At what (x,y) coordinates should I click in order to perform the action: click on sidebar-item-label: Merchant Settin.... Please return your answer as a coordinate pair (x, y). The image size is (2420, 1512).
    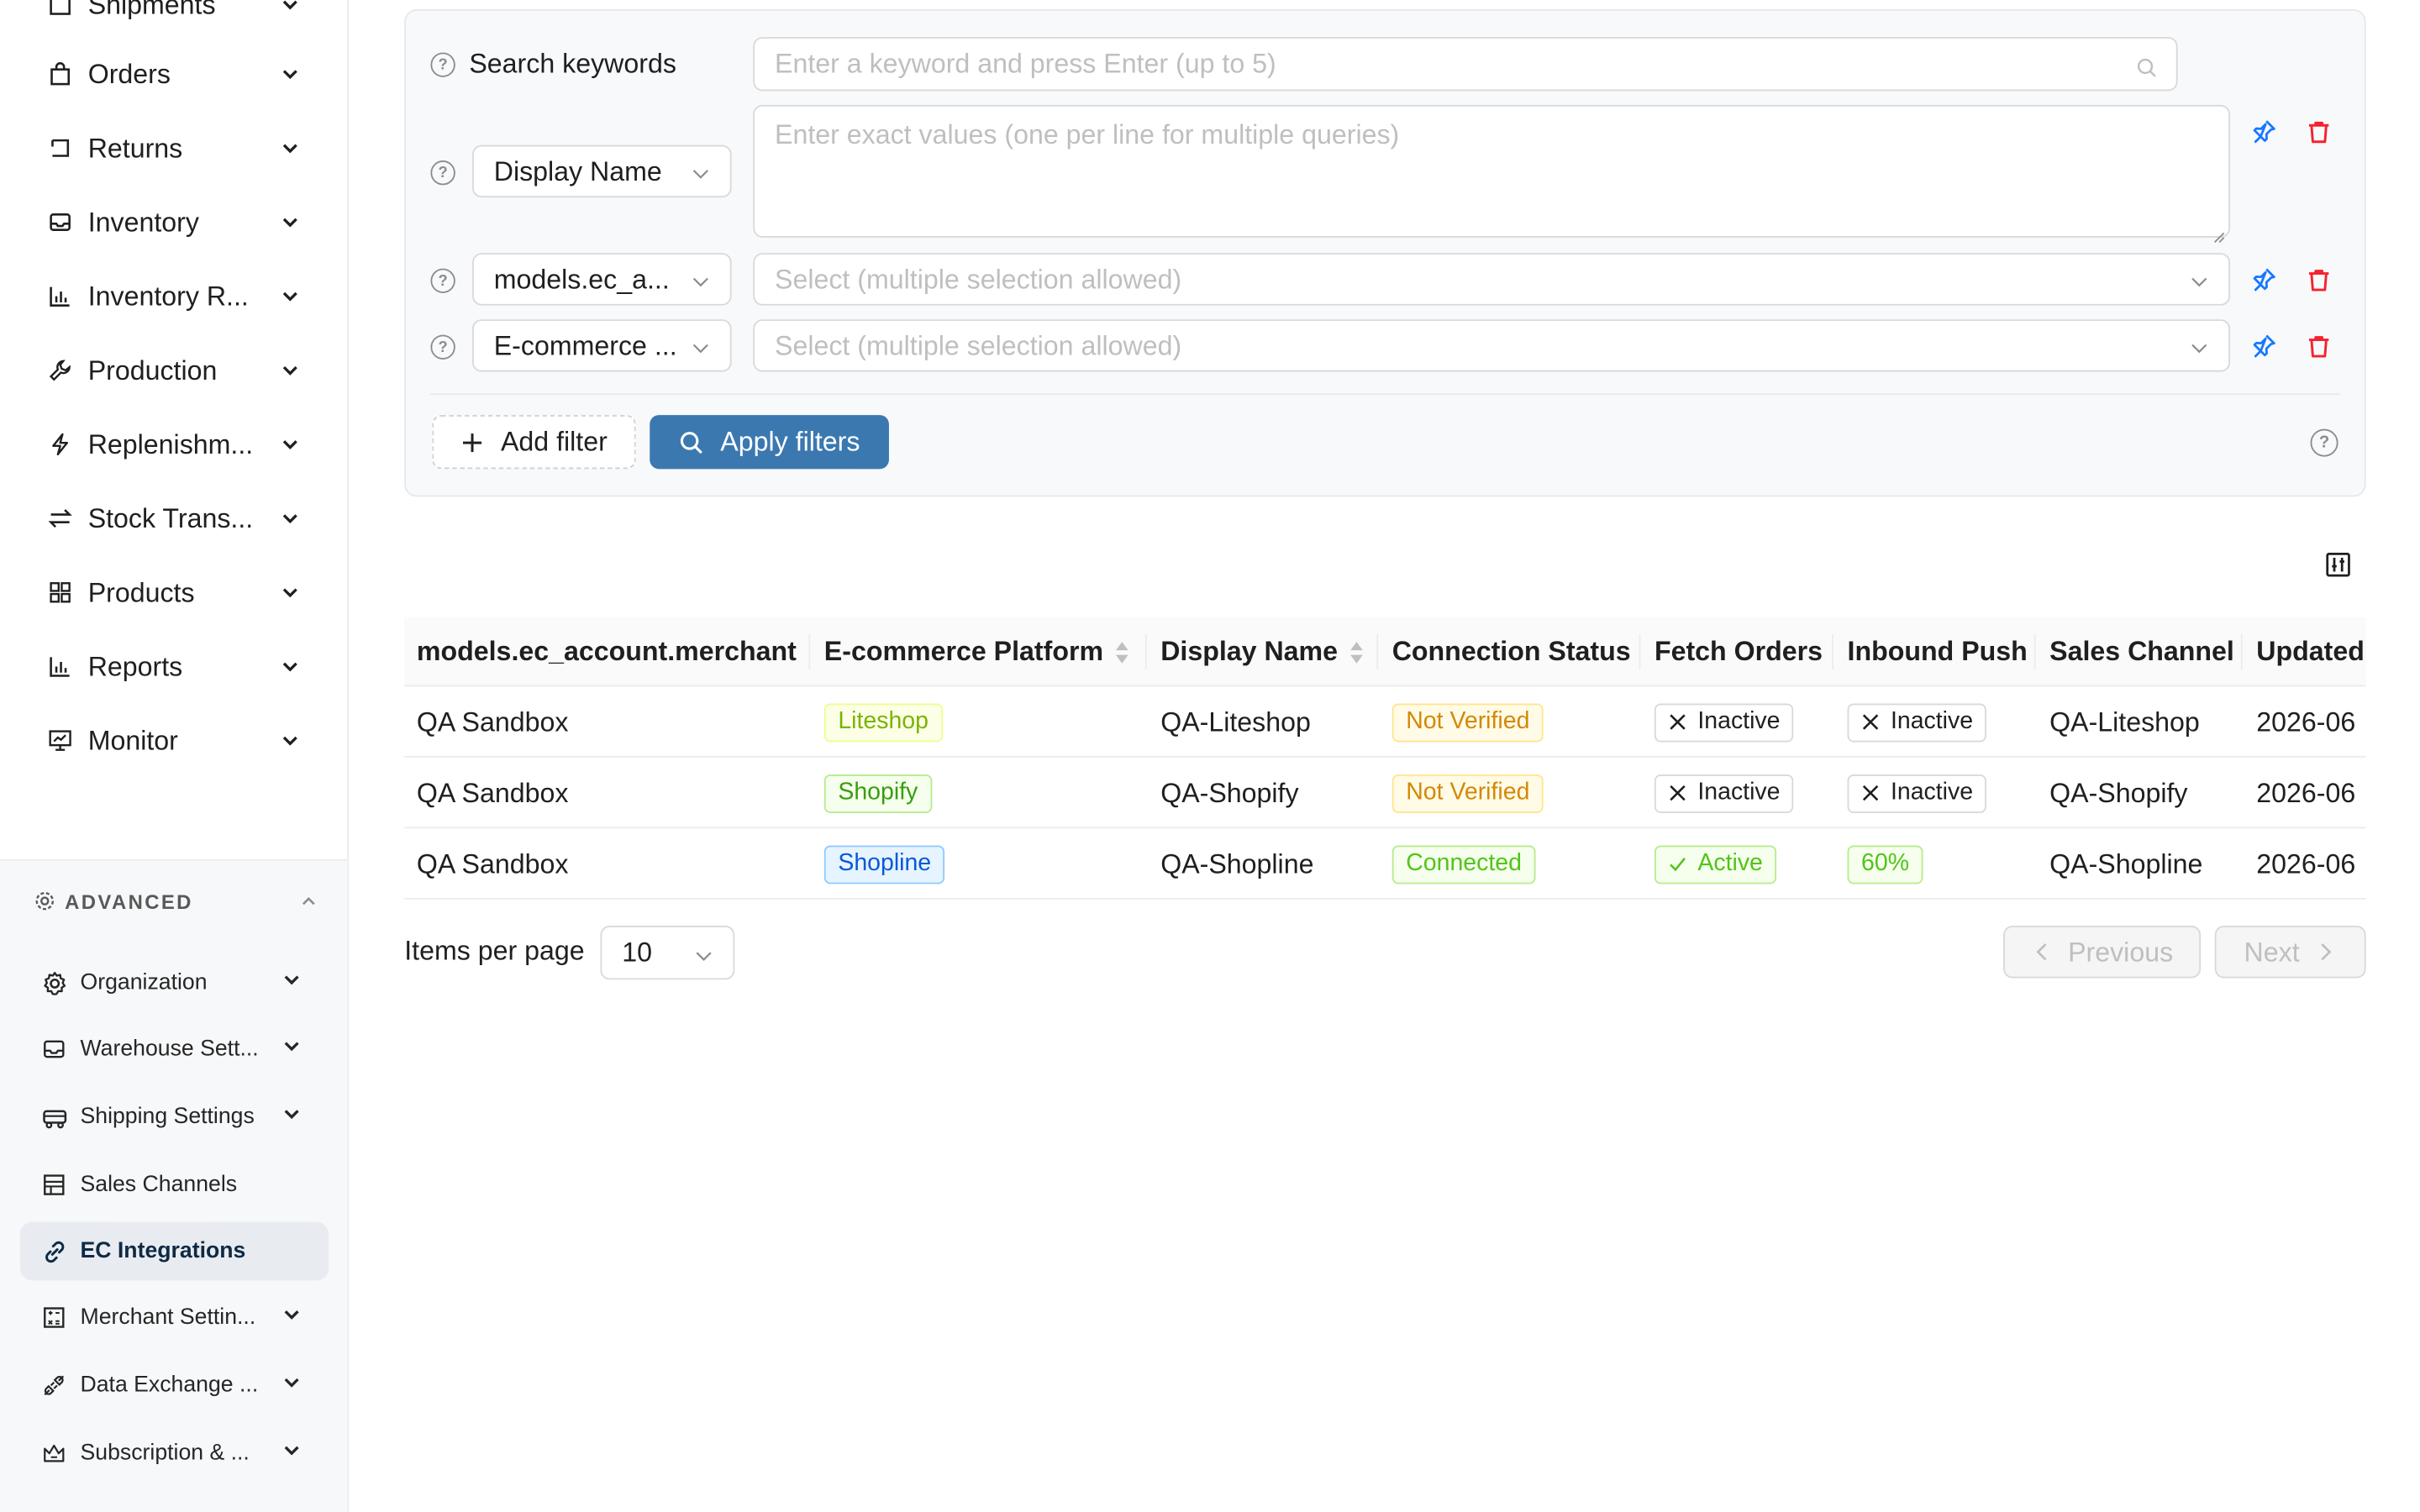
    Looking at the image, I should click on (168, 1318).